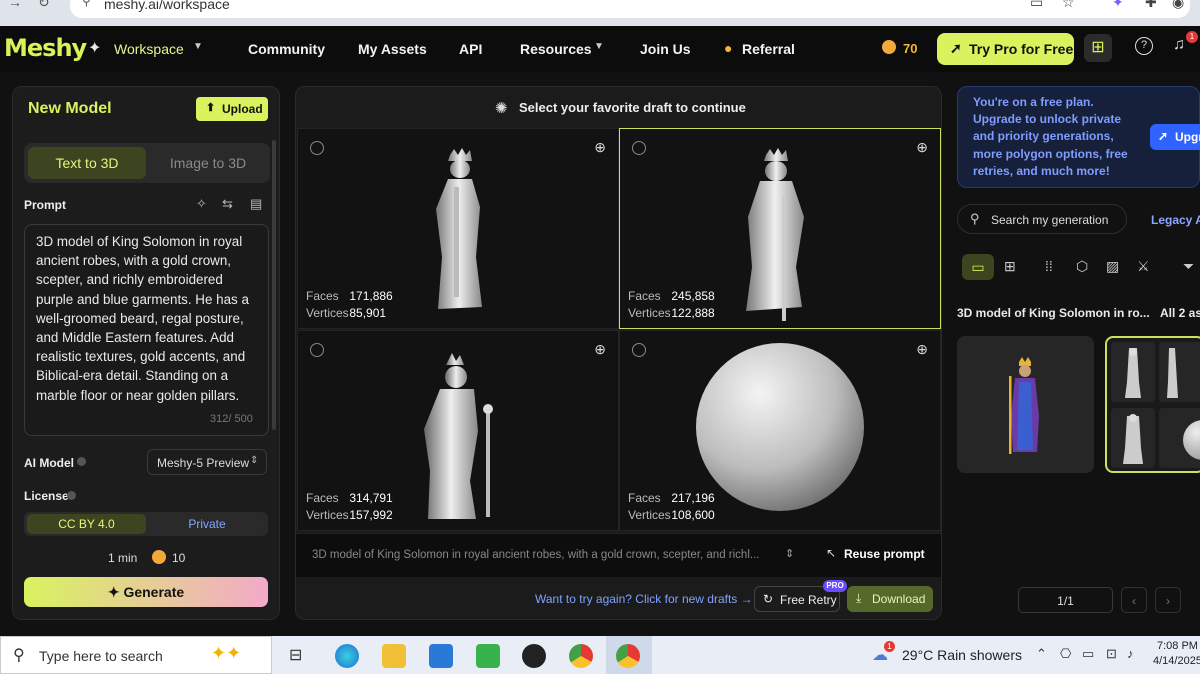  What do you see at coordinates (671, 507) in the screenshot?
I see `draft-stats: Faces 217,196 Vertices 108,600` at bounding box center [671, 507].